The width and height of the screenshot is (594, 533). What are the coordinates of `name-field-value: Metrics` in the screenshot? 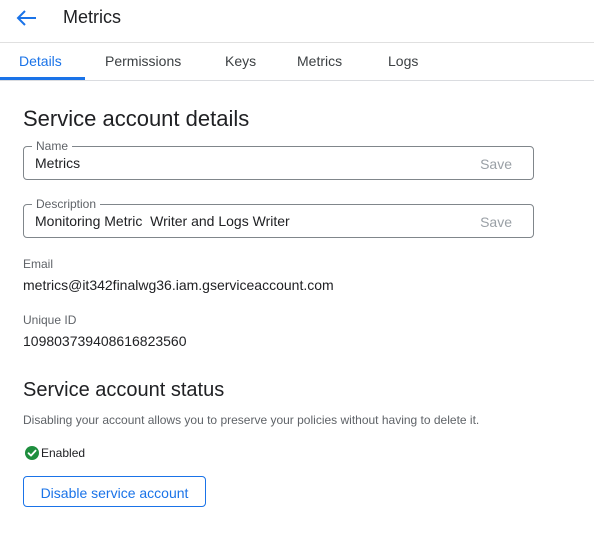 It's located at (57, 163).